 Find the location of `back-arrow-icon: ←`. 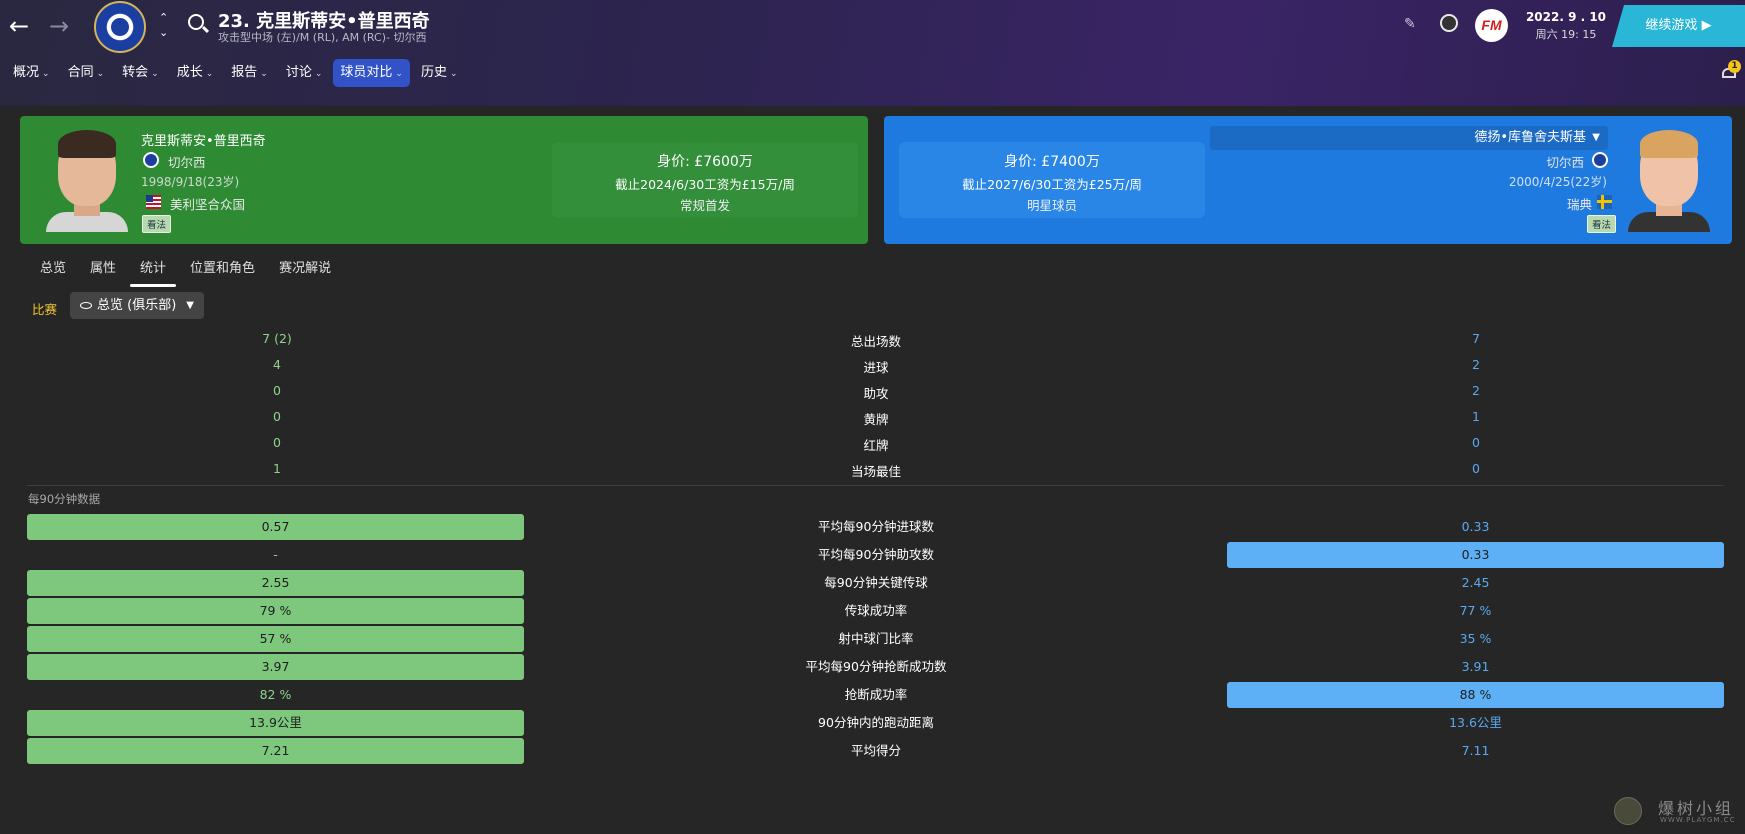

back-arrow-icon: ← is located at coordinates (19, 26).